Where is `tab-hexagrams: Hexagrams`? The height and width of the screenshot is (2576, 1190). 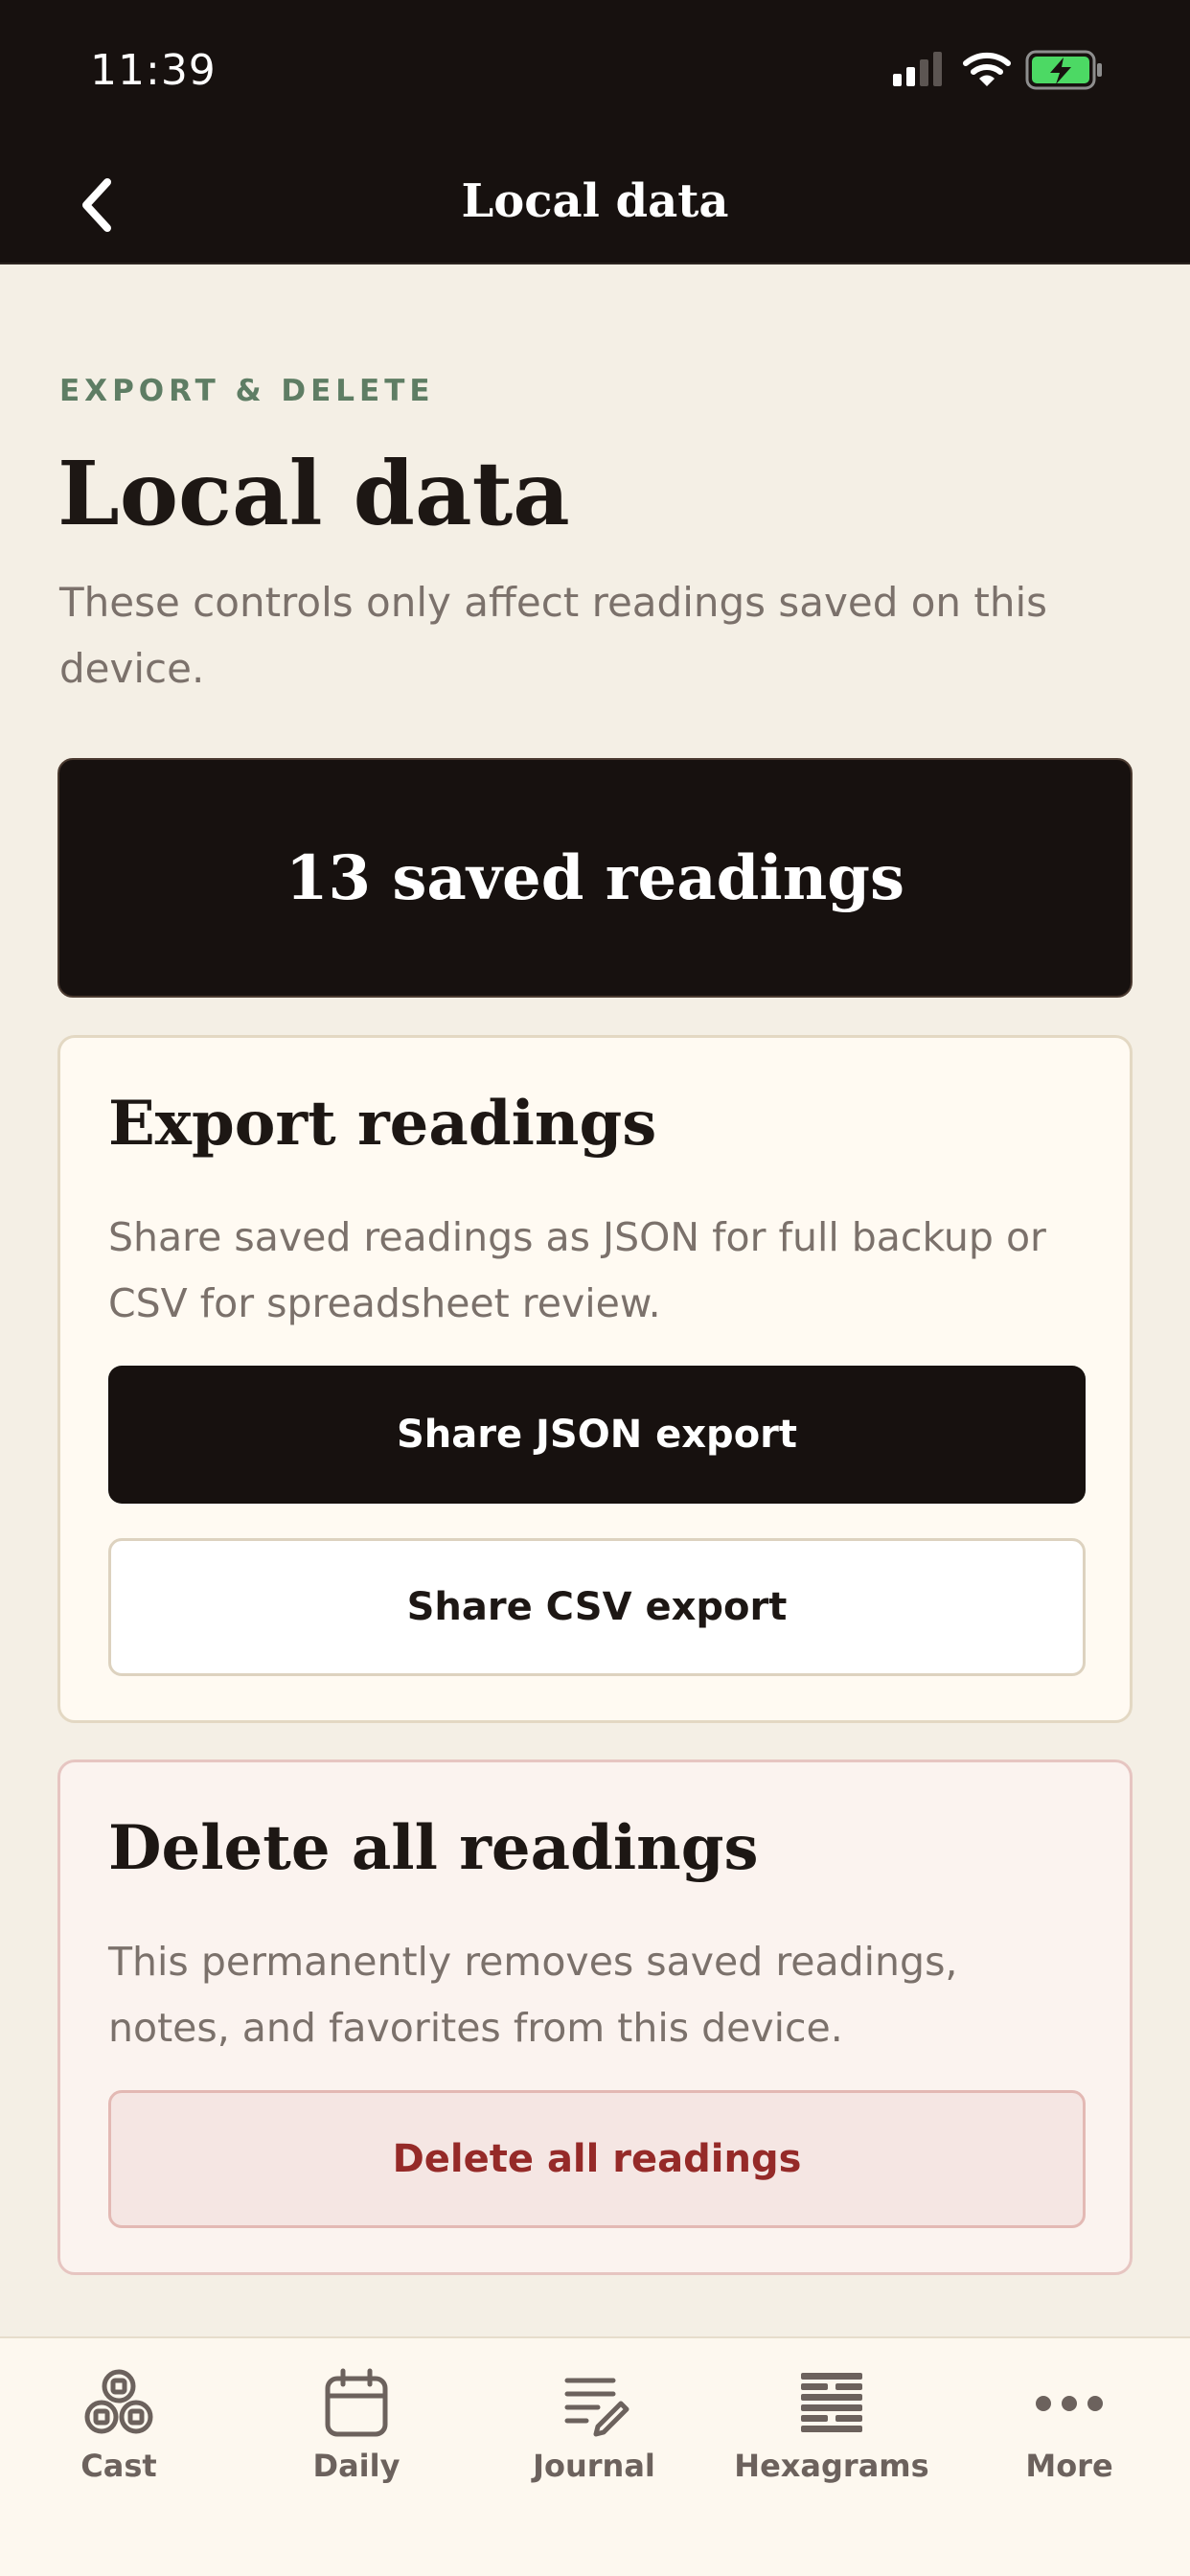 tab-hexagrams: Hexagrams is located at coordinates (832, 2437).